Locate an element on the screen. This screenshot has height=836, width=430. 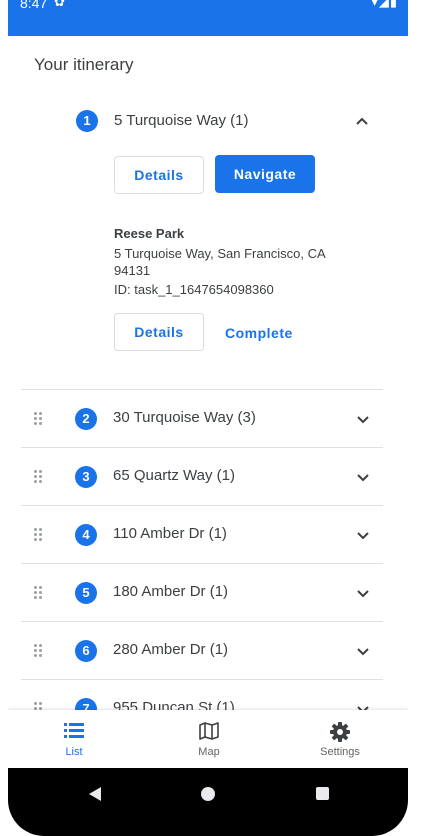
stop-row: 6 280 Amber Dr (1) is located at coordinates (202, 650).